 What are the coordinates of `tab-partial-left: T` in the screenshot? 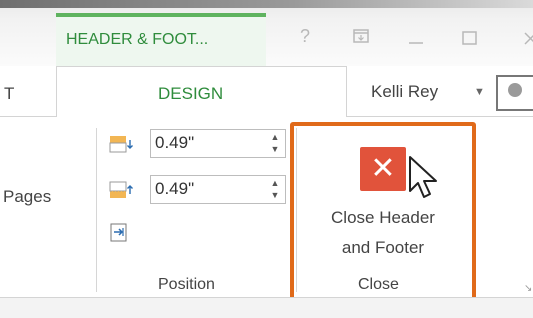 It's located at (9, 94).